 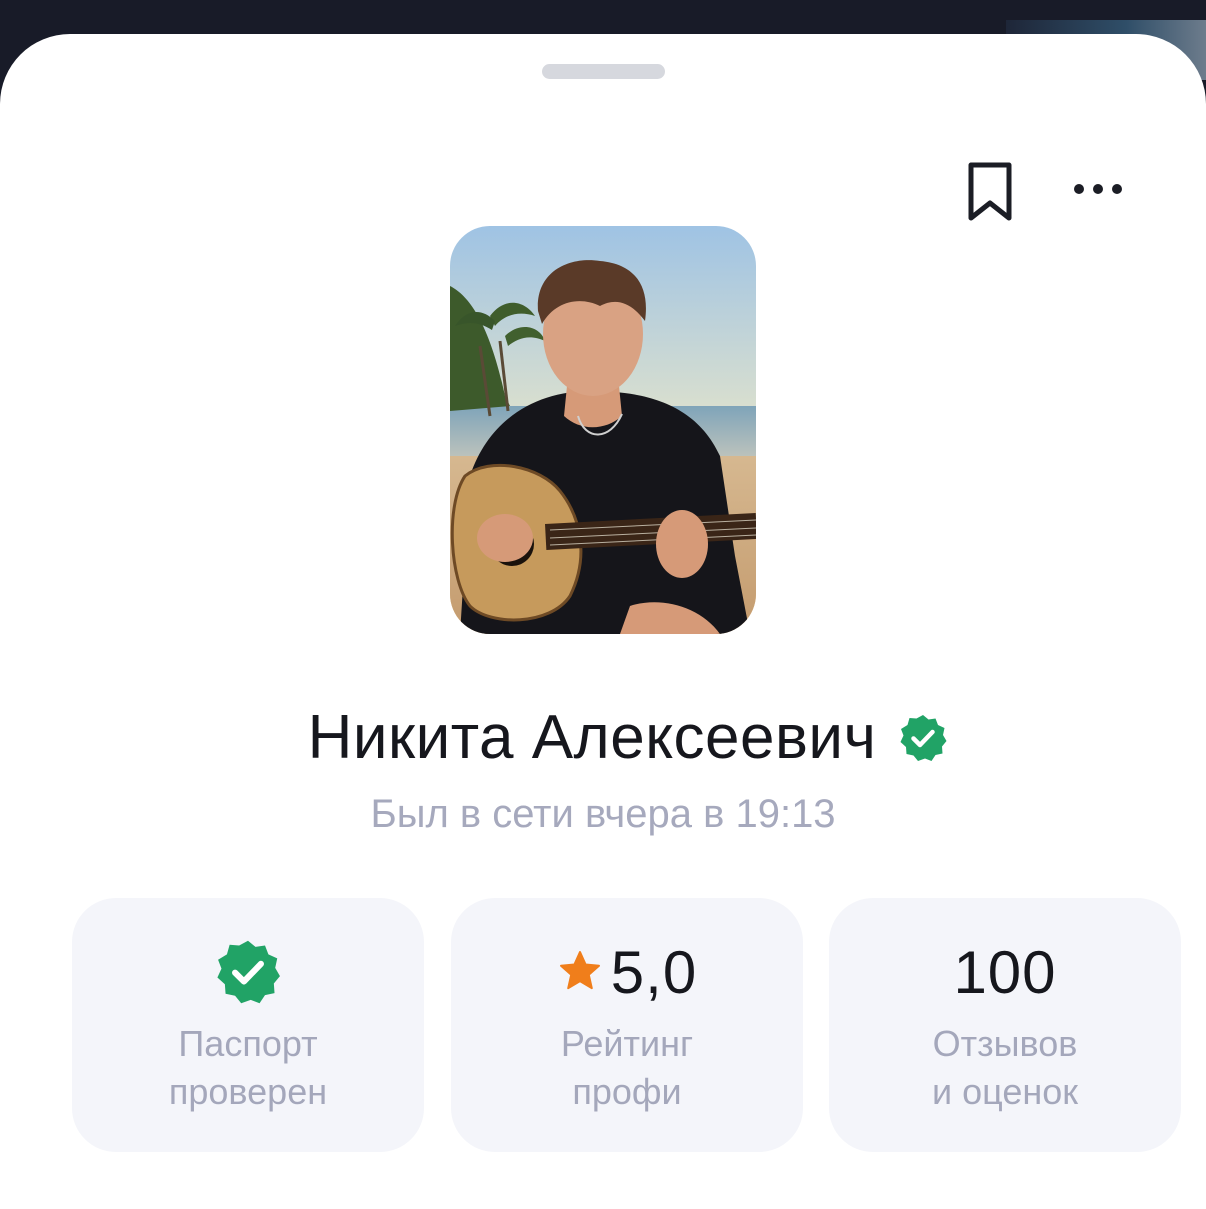 I want to click on more-options-button, so click(x=1098, y=189).